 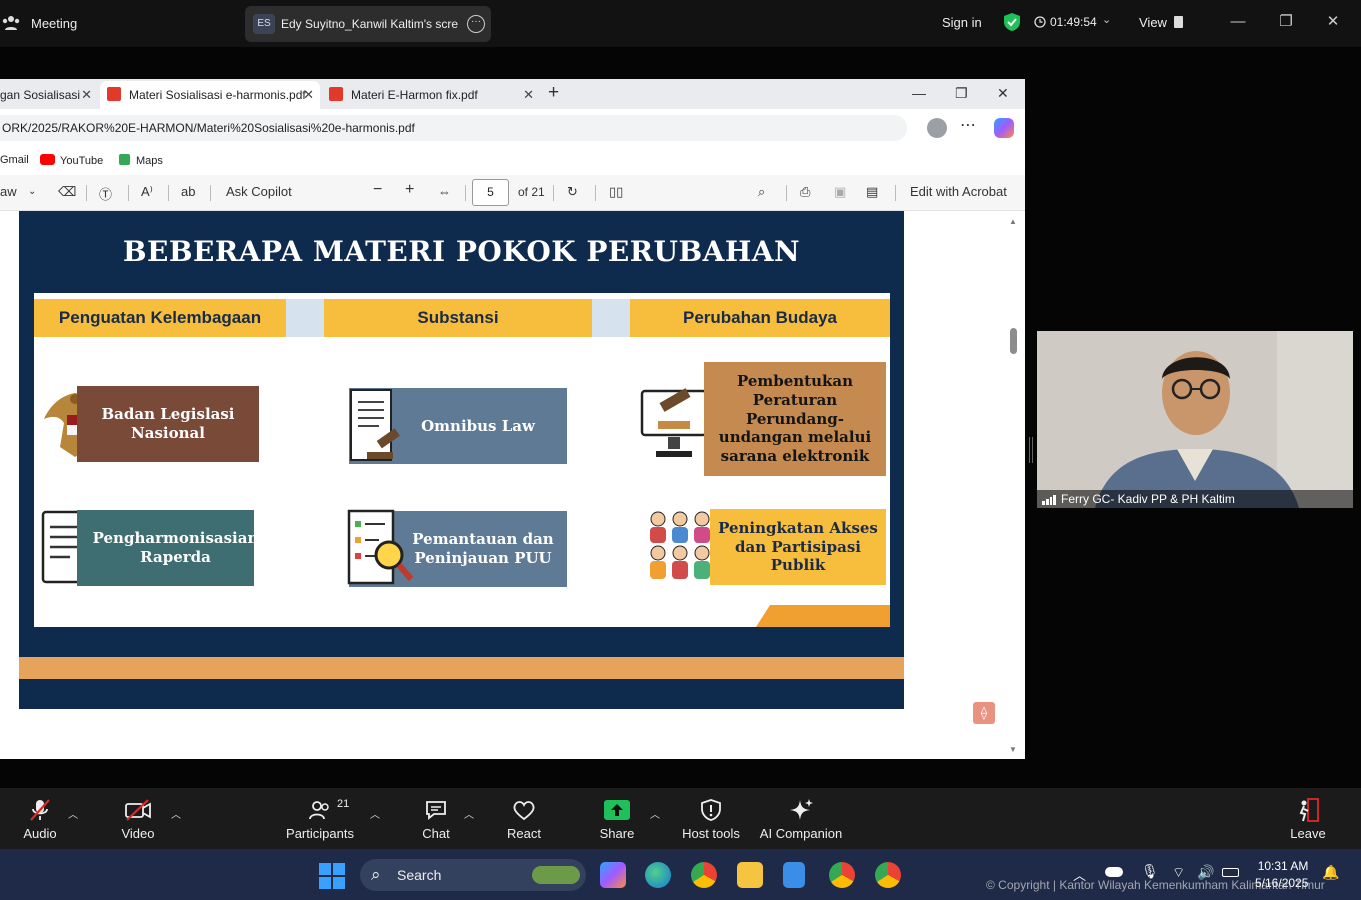 I want to click on close-icon: ✕, so click(x=1333, y=22).